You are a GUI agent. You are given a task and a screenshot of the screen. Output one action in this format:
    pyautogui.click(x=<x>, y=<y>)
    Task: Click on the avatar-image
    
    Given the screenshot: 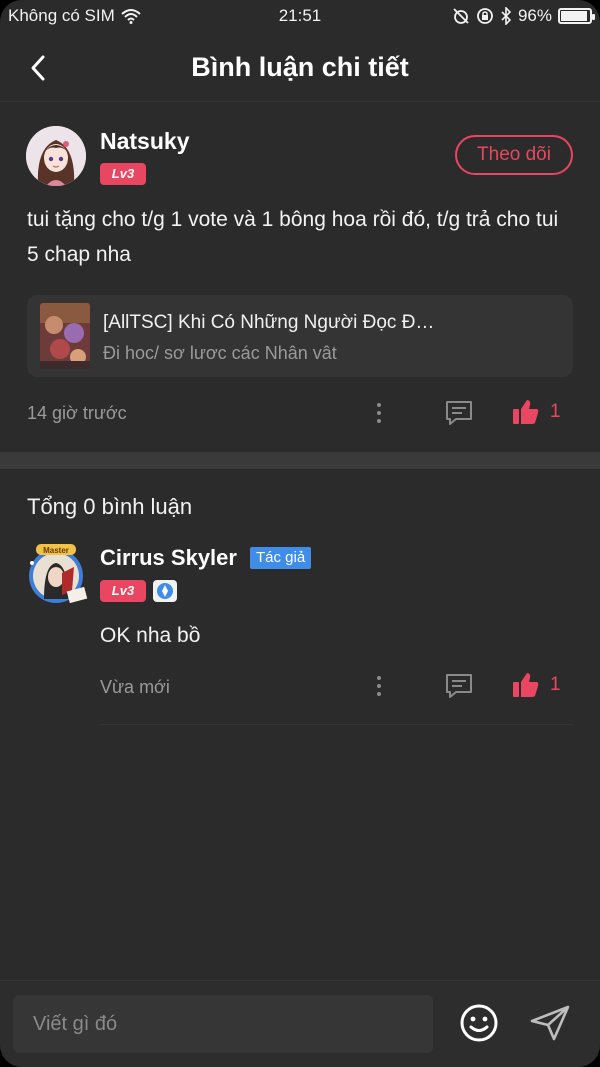 What is the action you would take?
    pyautogui.click(x=56, y=156)
    